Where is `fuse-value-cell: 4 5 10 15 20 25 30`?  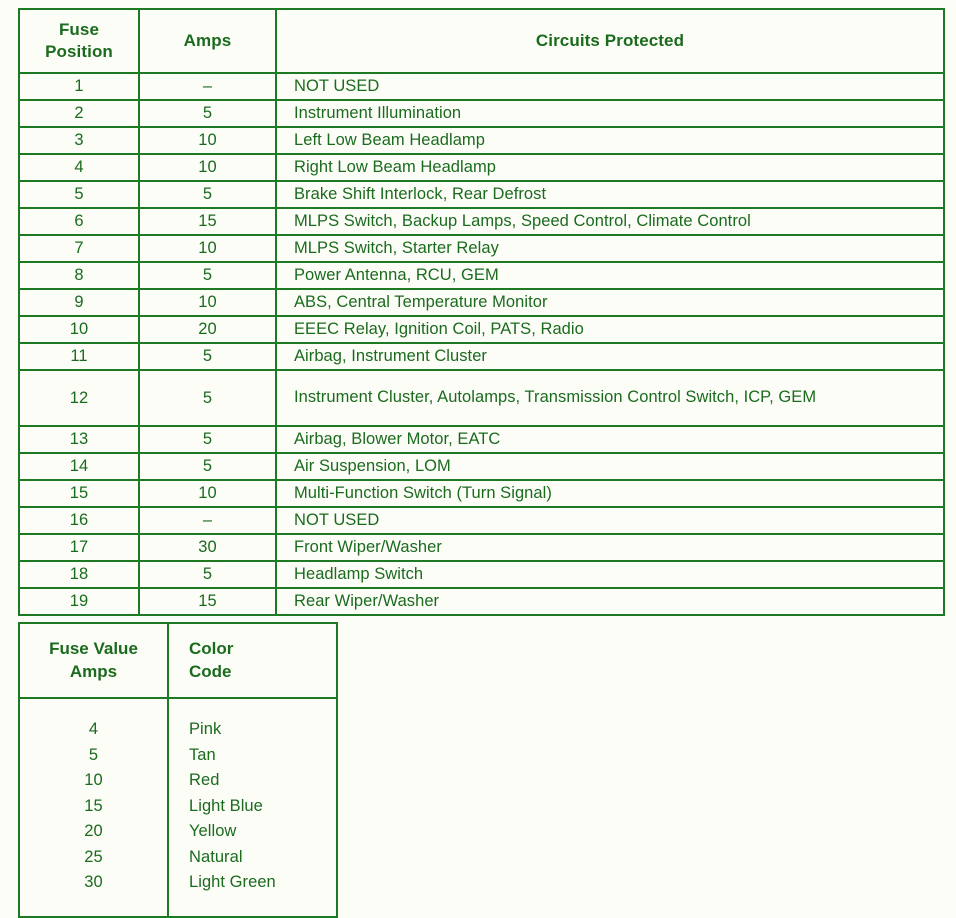
fuse-value-cell: 4 5 10 15 20 25 30 is located at coordinates (93, 807).